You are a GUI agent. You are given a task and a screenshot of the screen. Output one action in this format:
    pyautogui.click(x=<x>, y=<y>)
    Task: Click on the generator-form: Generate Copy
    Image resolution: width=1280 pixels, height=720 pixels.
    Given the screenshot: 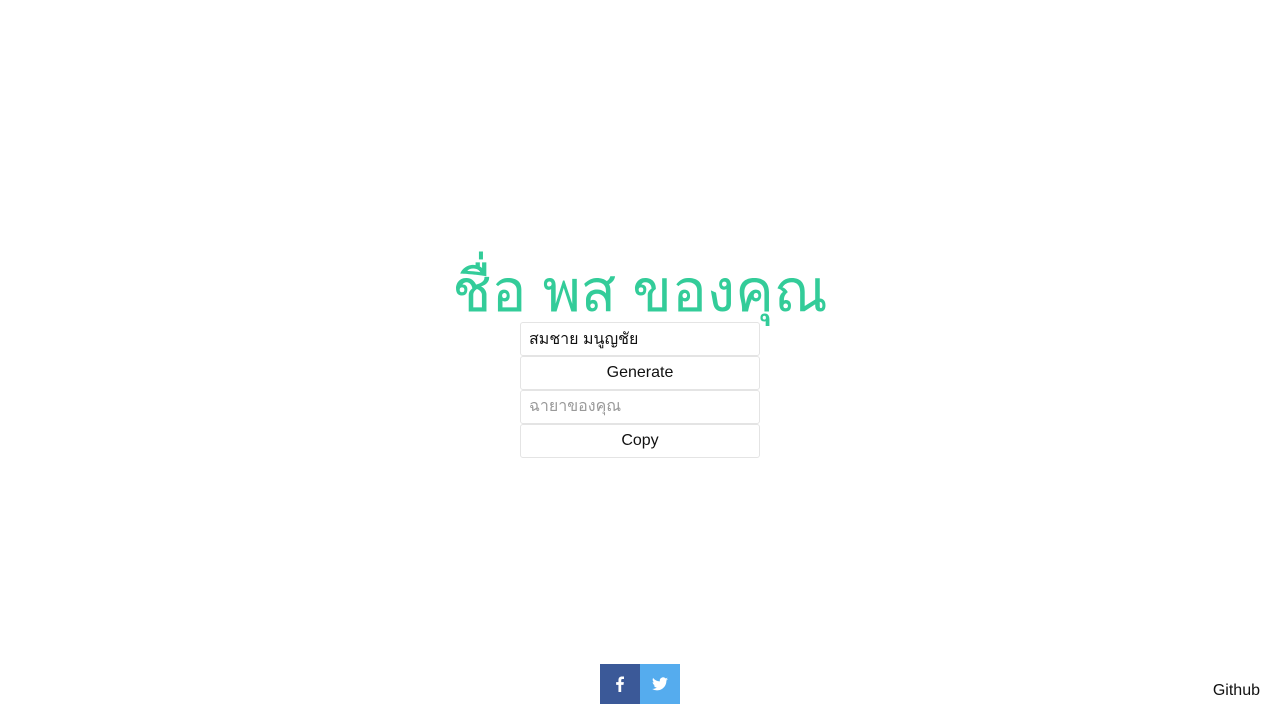 What is the action you would take?
    pyautogui.click(x=640, y=390)
    